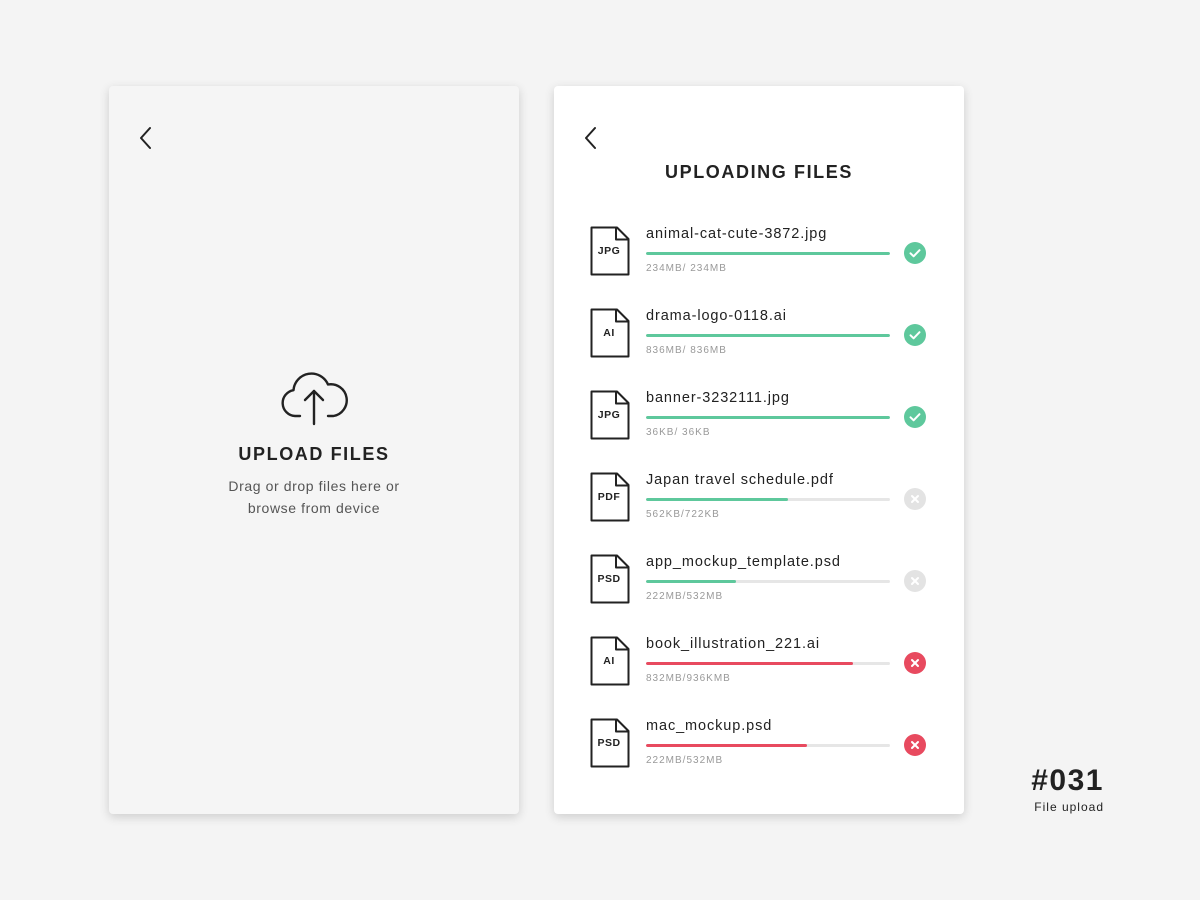 This screenshot has width=1200, height=900. I want to click on file-name: book_illustration_221.ai, so click(733, 644).